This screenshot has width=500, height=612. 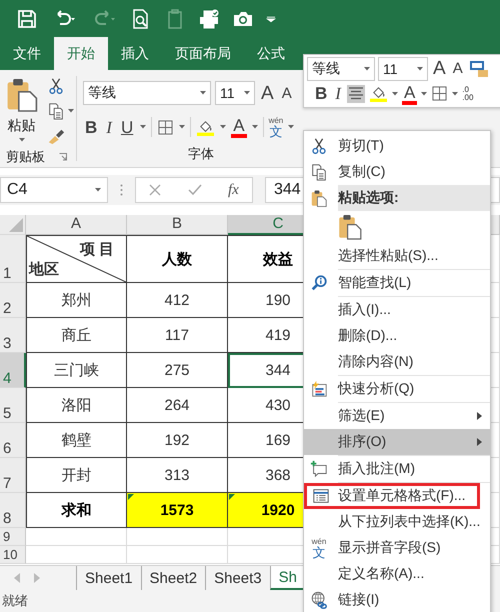 What do you see at coordinates (76, 405) in the screenshot?
I see `table-cell: 洛阳` at bounding box center [76, 405].